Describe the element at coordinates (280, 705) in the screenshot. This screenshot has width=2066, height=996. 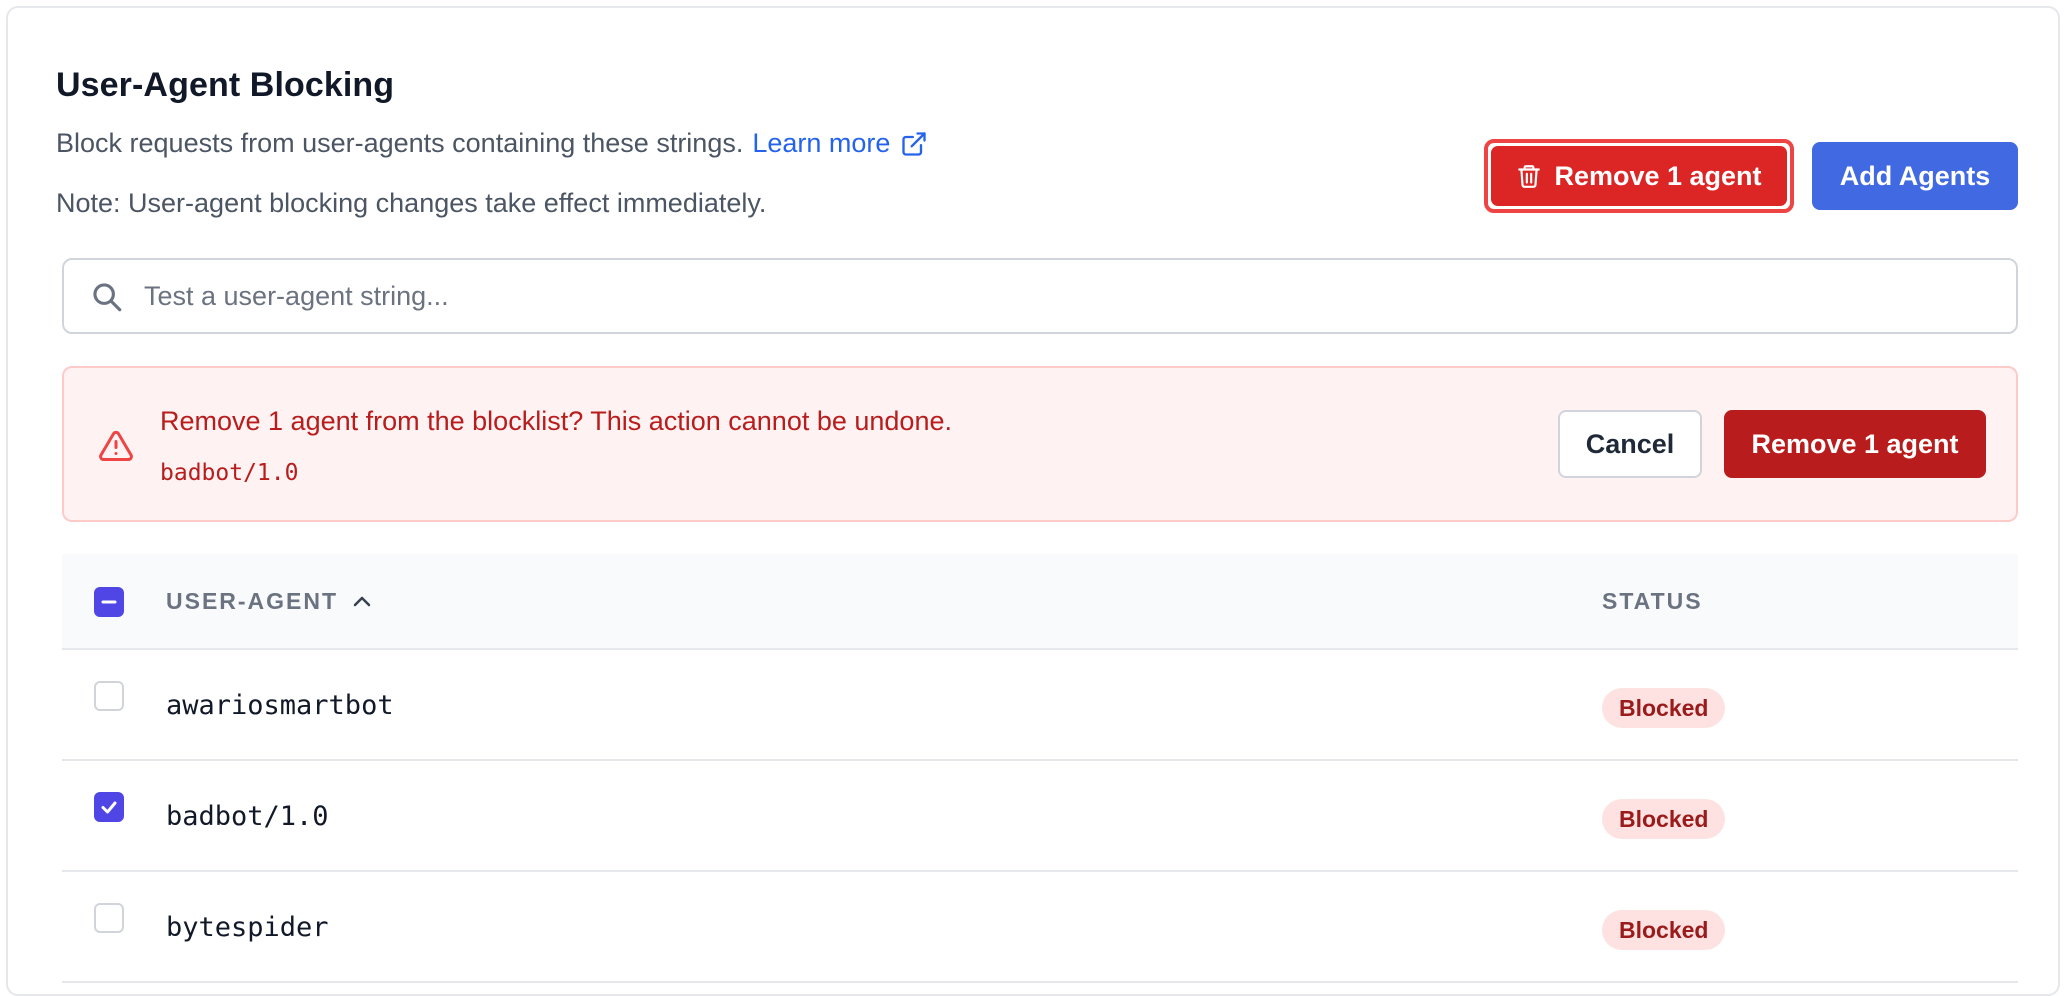
I see `user-agent-name: awariosmartbot` at that location.